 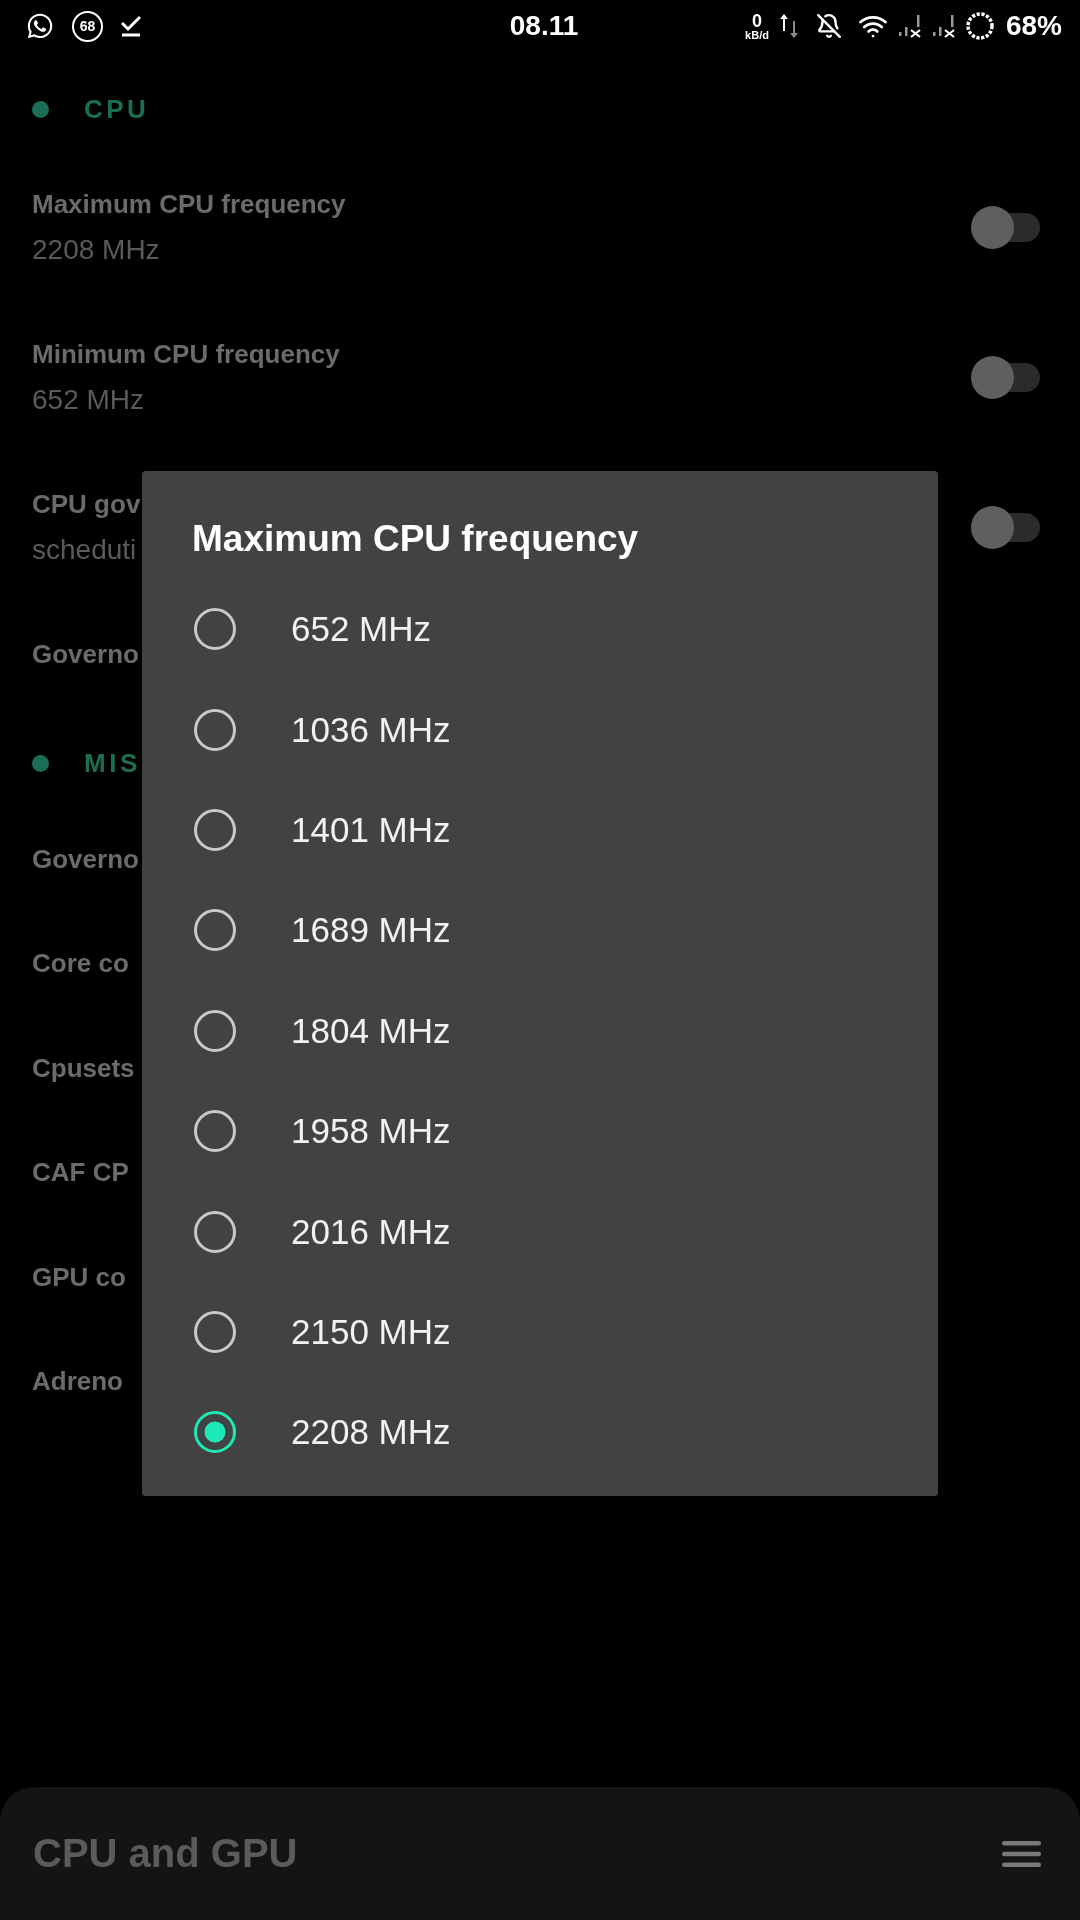 What do you see at coordinates (540, 1432) in the screenshot?
I see `frequency-option: 2208 MHz` at bounding box center [540, 1432].